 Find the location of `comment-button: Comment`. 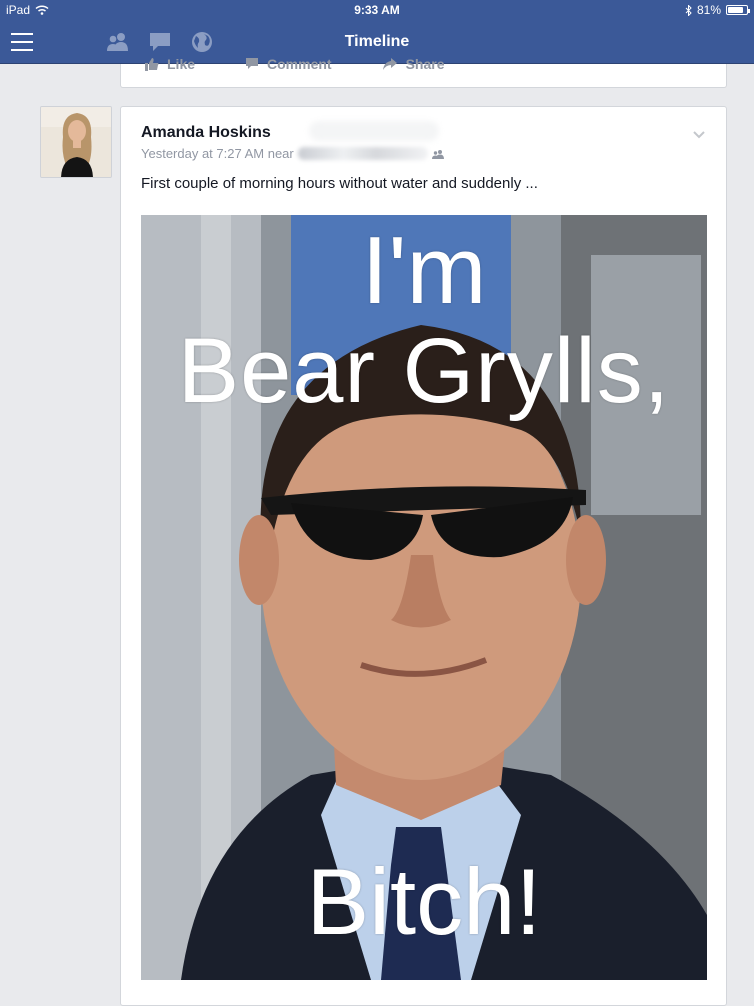

comment-button: Comment is located at coordinates (288, 64).